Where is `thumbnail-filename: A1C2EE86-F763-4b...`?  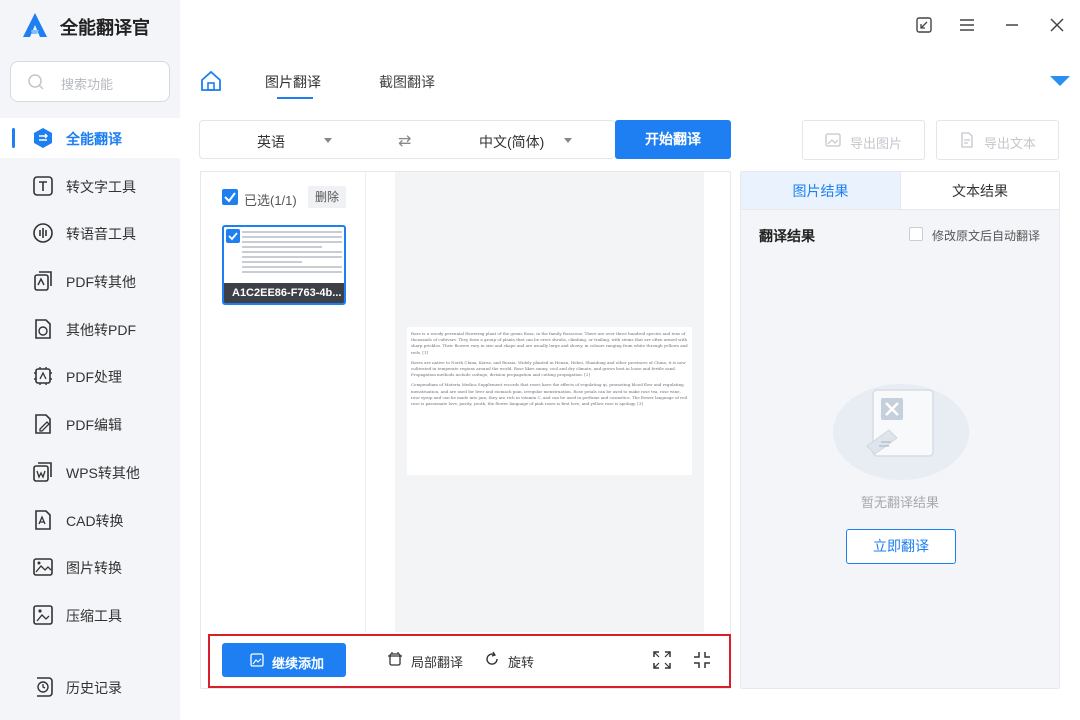
thumbnail-filename: A1C2EE86-F763-4b... is located at coordinates (284, 293).